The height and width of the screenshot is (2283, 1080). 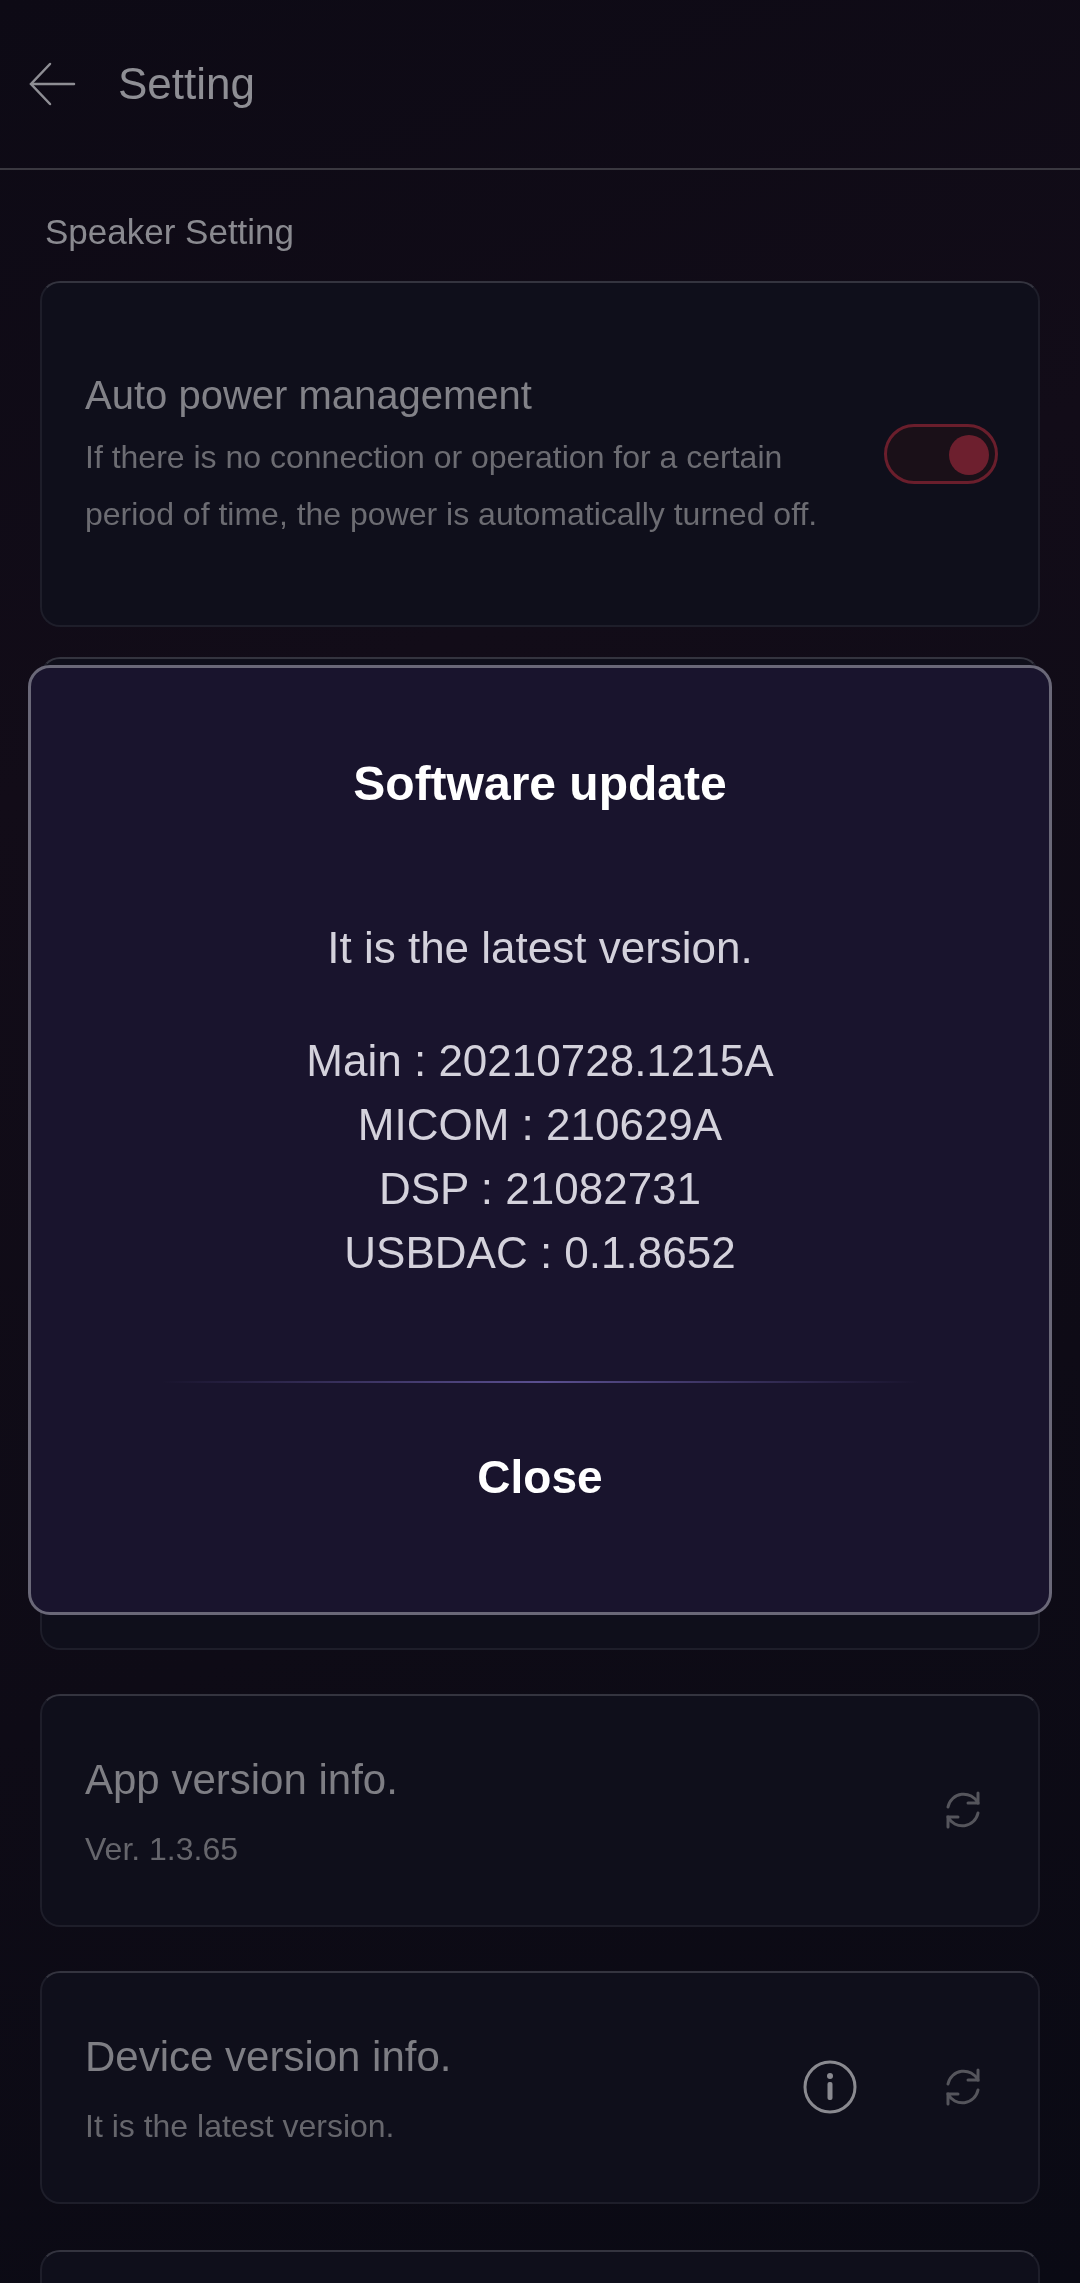 What do you see at coordinates (540, 1253) in the screenshot?
I see `version-line: USBDAC : 0.1.8652` at bounding box center [540, 1253].